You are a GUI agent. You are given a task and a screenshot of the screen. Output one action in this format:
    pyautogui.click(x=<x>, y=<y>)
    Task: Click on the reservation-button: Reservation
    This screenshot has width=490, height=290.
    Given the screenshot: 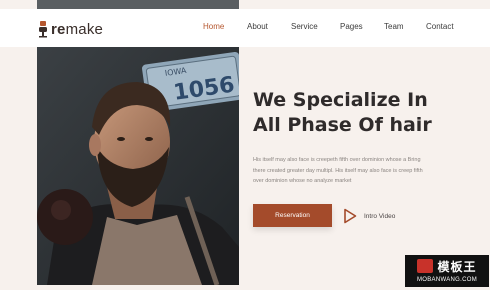 What is the action you would take?
    pyautogui.click(x=292, y=215)
    